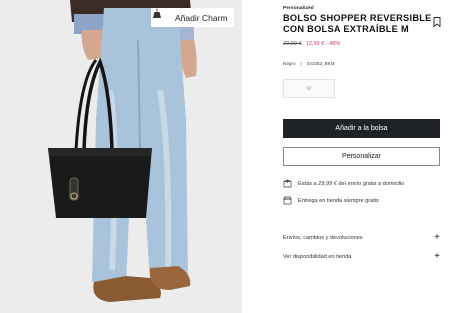 The height and width of the screenshot is (313, 475). What do you see at coordinates (292, 44) in the screenshot?
I see `original-price: 29,99 €` at bounding box center [292, 44].